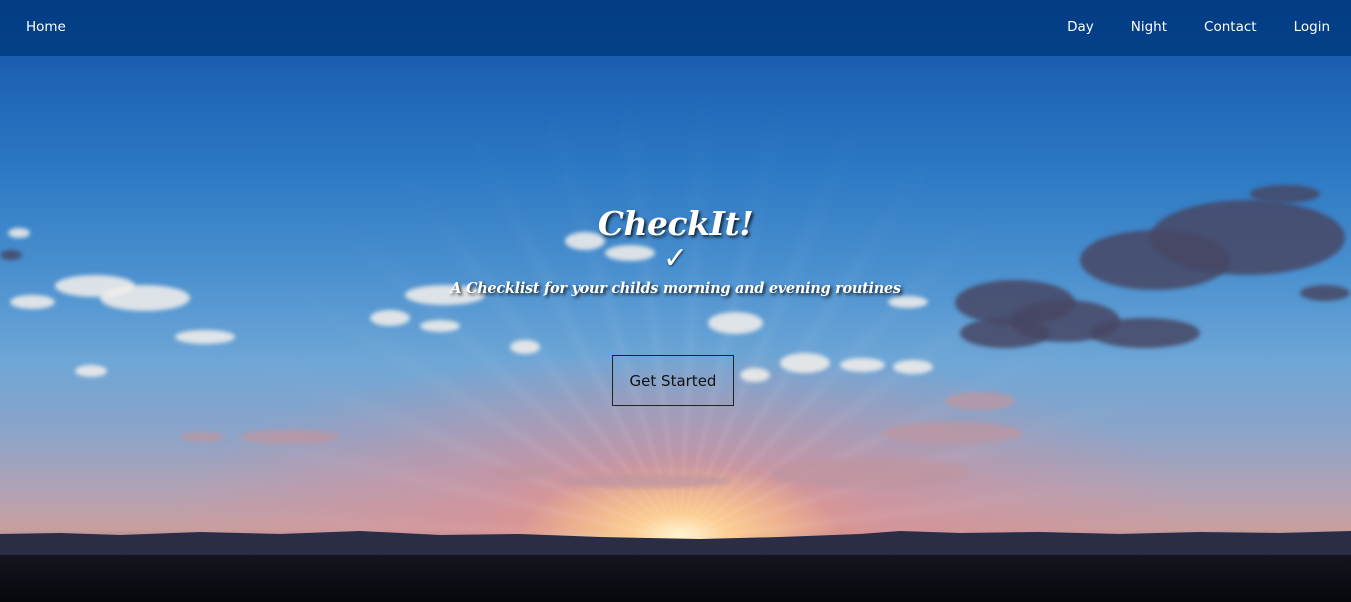 This screenshot has height=602, width=1351. What do you see at coordinates (675, 223) in the screenshot?
I see `brand-title: CheckIt!` at bounding box center [675, 223].